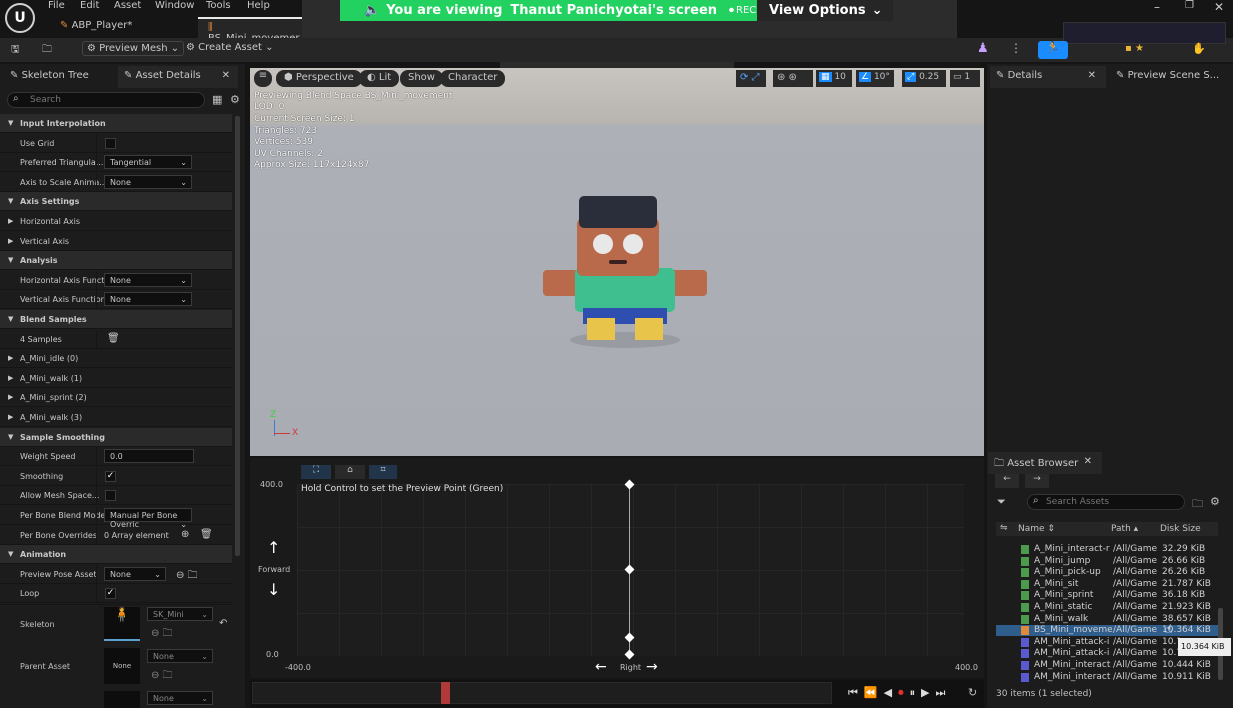 This screenshot has height=708, width=1233. Describe the element at coordinates (180, 614) in the screenshot. I see `skeleton-dropdown: SK_Mini ⌄` at that location.